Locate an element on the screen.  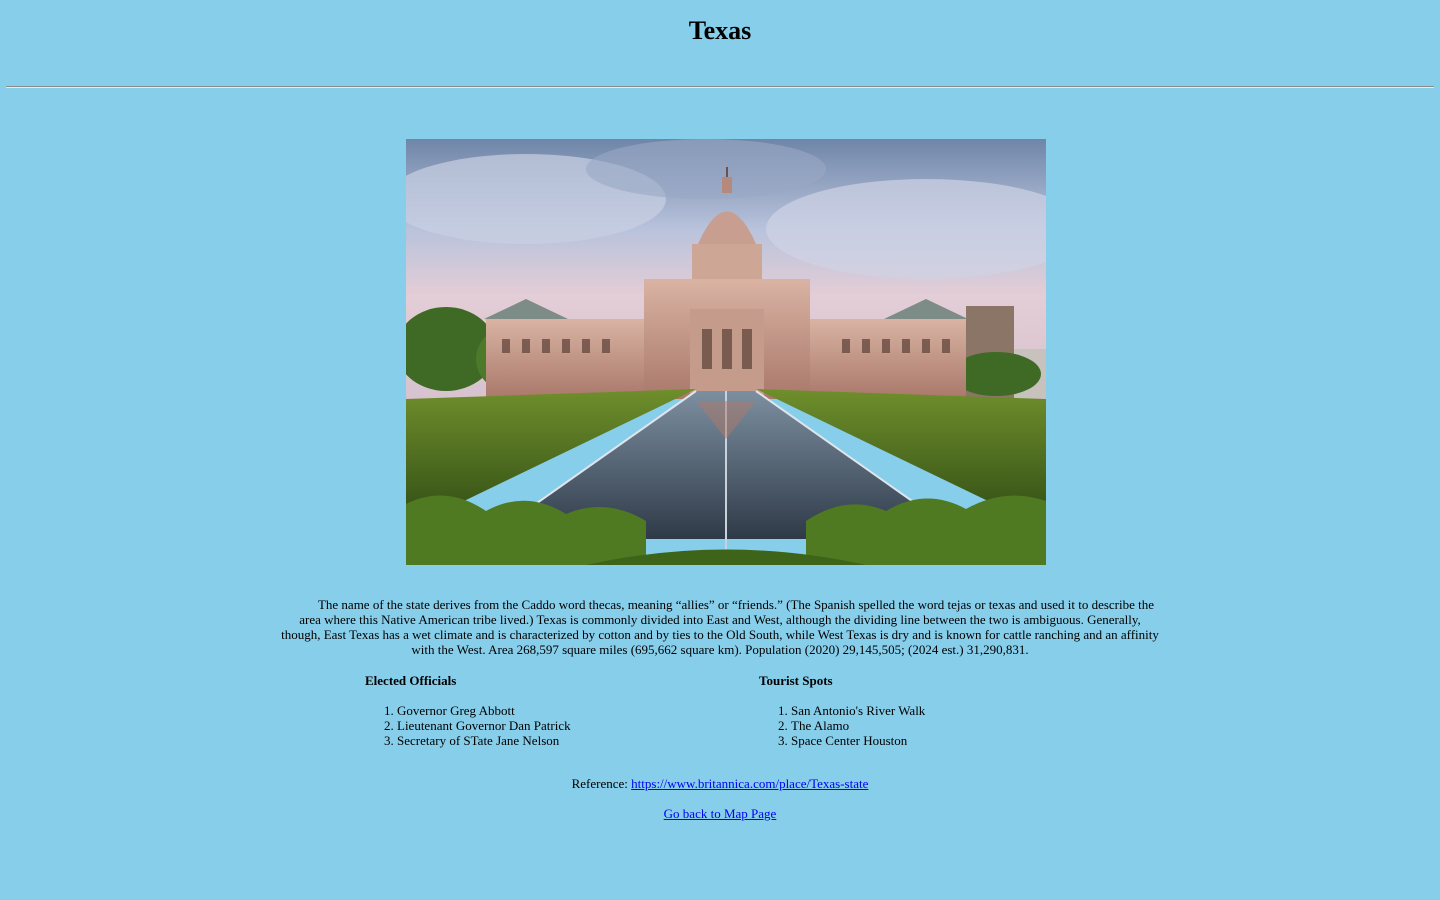
back-link-line: Go back to Map Page is located at coordinates (720, 813).